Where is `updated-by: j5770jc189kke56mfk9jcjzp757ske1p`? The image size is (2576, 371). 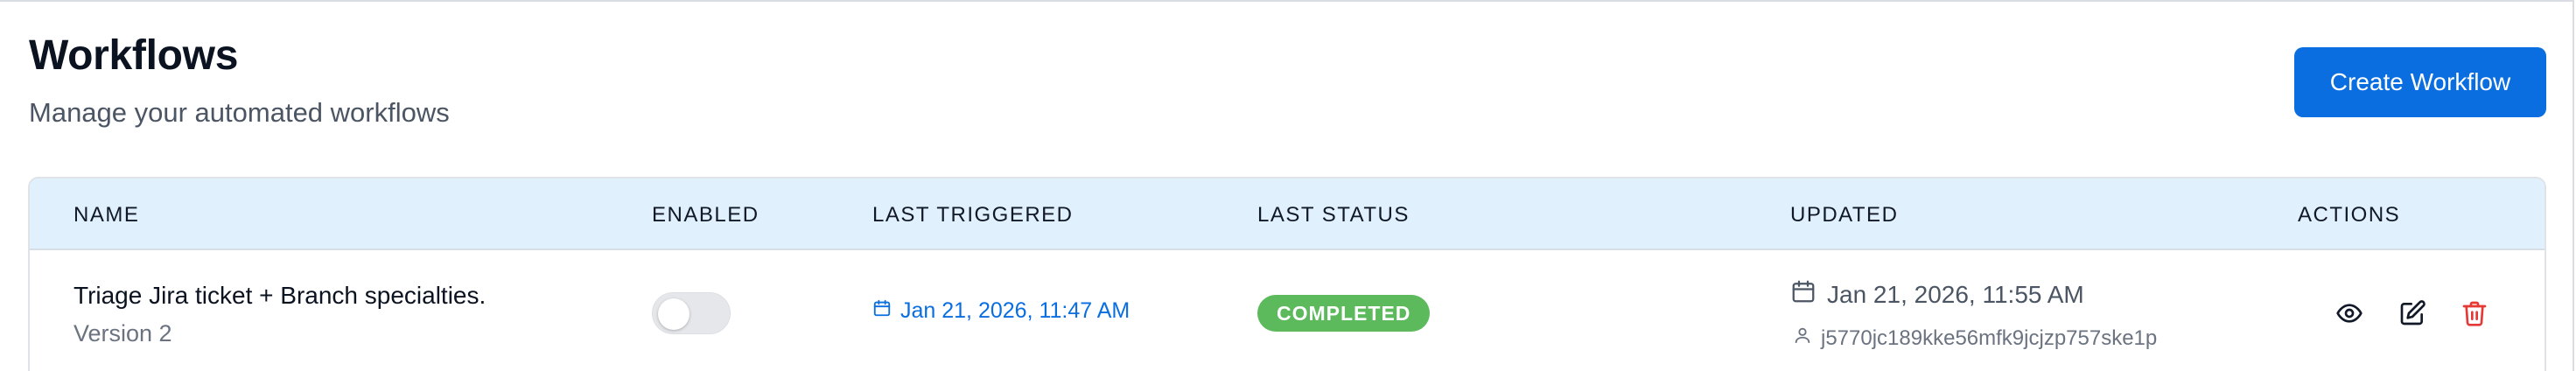
updated-by: j5770jc189kke56mfk9jcjzp757ske1p is located at coordinates (1975, 338).